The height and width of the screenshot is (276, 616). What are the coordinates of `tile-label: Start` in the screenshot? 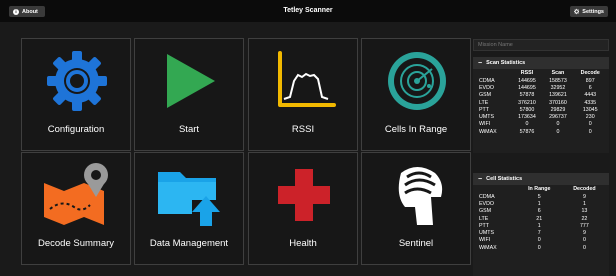 It's located at (189, 129).